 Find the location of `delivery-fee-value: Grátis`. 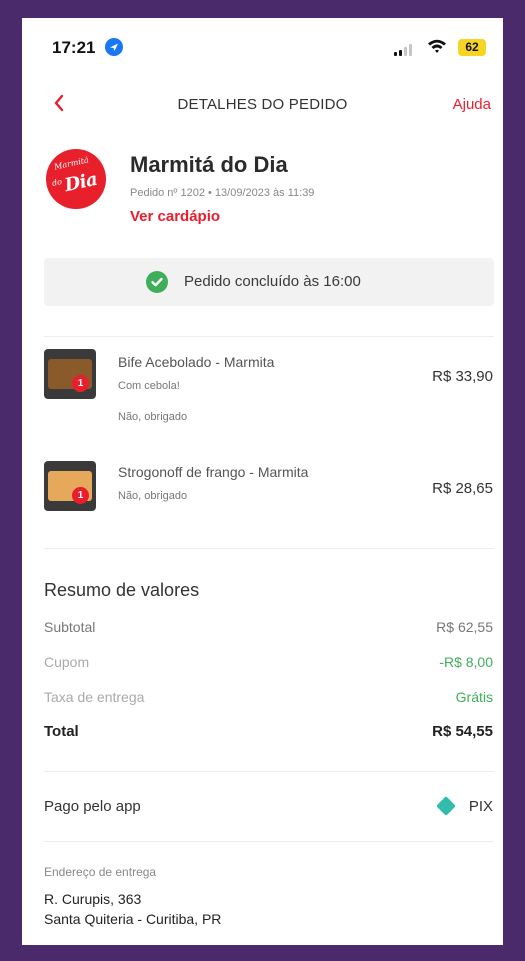

delivery-fee-value: Grátis is located at coordinates (474, 697).